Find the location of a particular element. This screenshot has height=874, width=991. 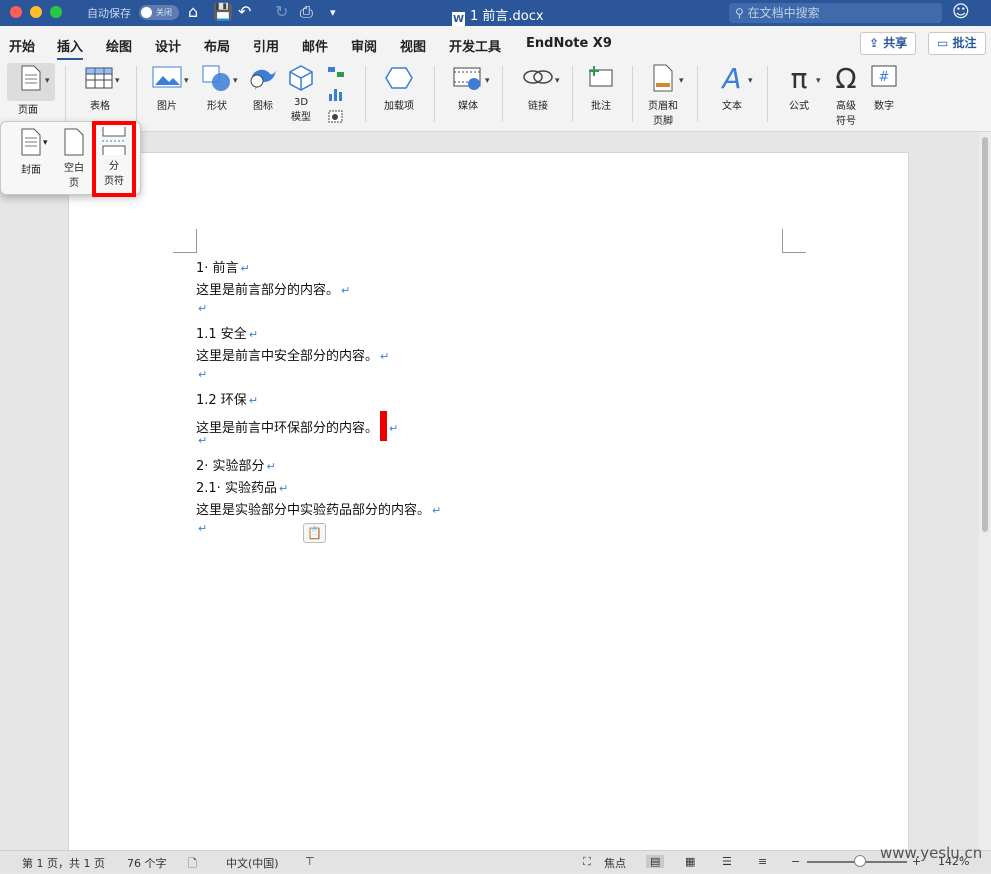

paragraph: 这里是前言部分的内容。 ↵ is located at coordinates (273, 288).